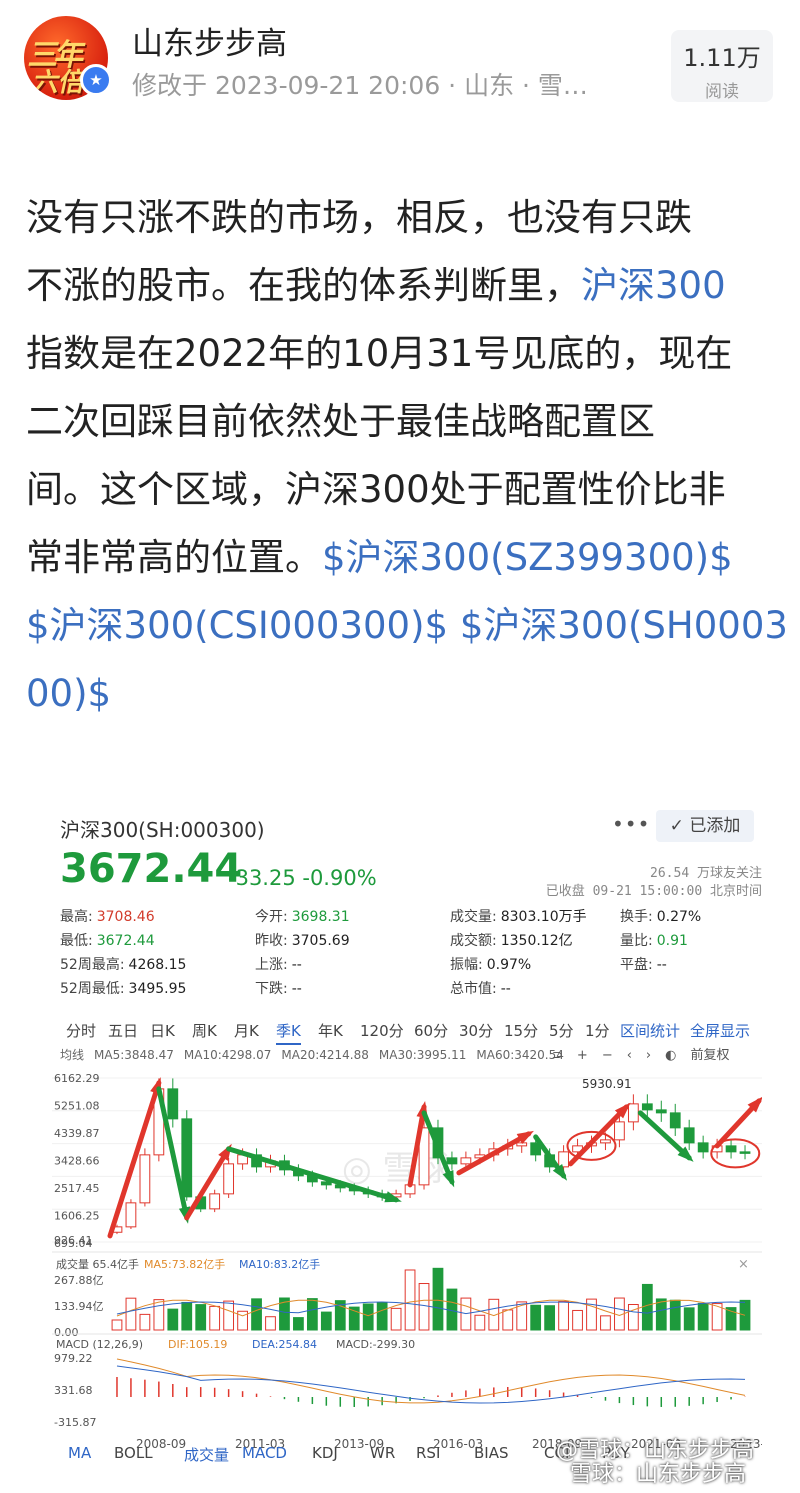 The image size is (800, 1493). What do you see at coordinates (561, 1030) in the screenshot?
I see `period-tab: 5分` at bounding box center [561, 1030].